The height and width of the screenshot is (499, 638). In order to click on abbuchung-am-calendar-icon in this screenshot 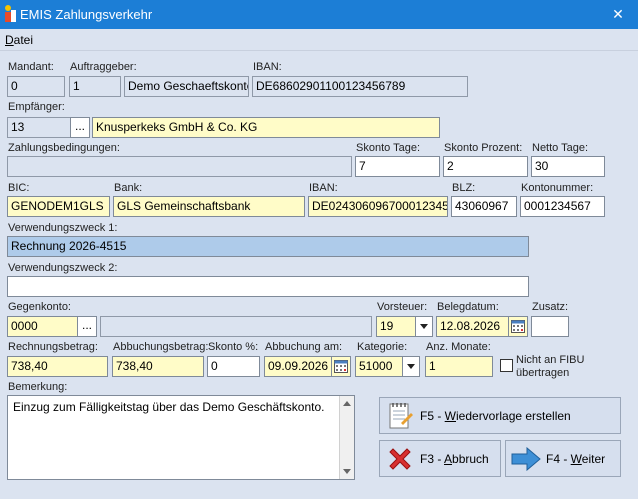, I will do `click(341, 366)`.